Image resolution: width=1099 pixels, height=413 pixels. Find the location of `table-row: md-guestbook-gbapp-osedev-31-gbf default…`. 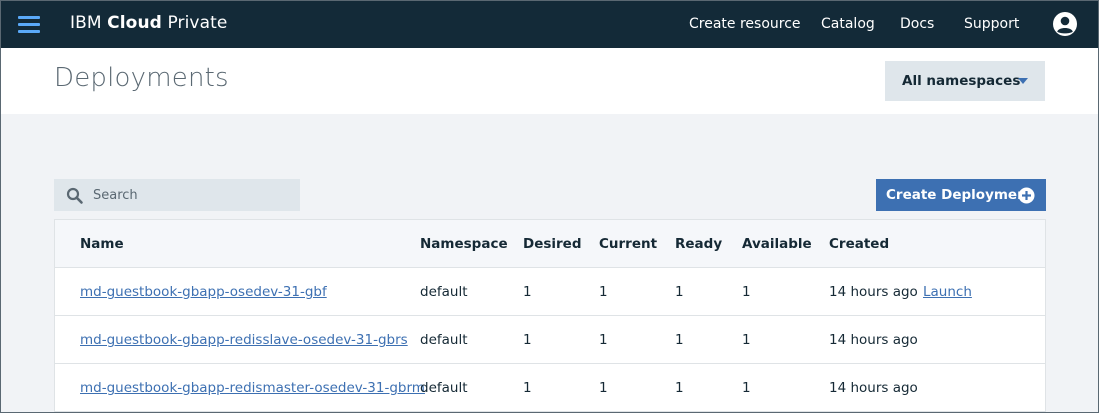

table-row: md-guestbook-gbapp-osedev-31-gbf default… is located at coordinates (550, 292).